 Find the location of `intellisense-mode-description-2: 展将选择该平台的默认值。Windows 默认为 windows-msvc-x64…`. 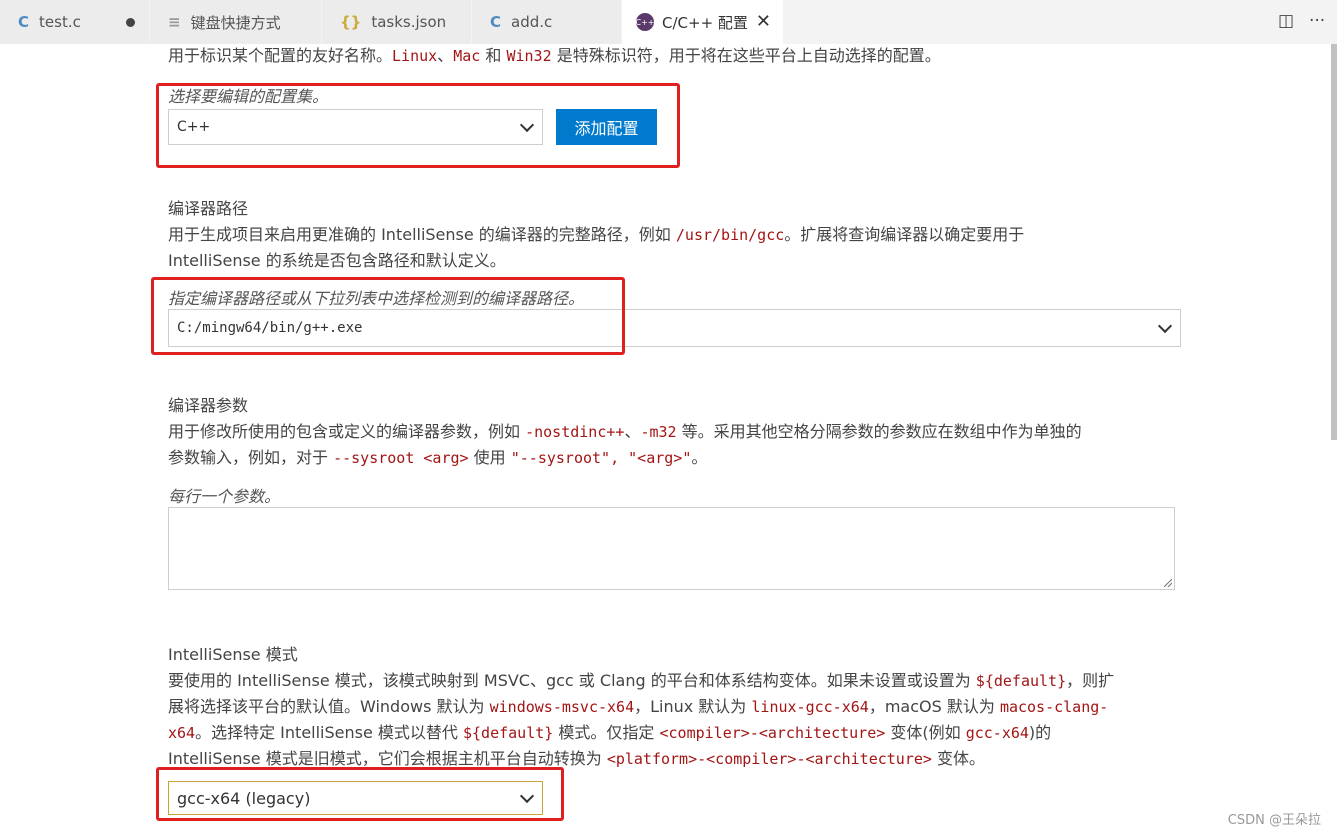

intellisense-mode-description-2: 展将选择该平台的默认值。Windows 默认为 windows-msvc-x64… is located at coordinates (638, 706).